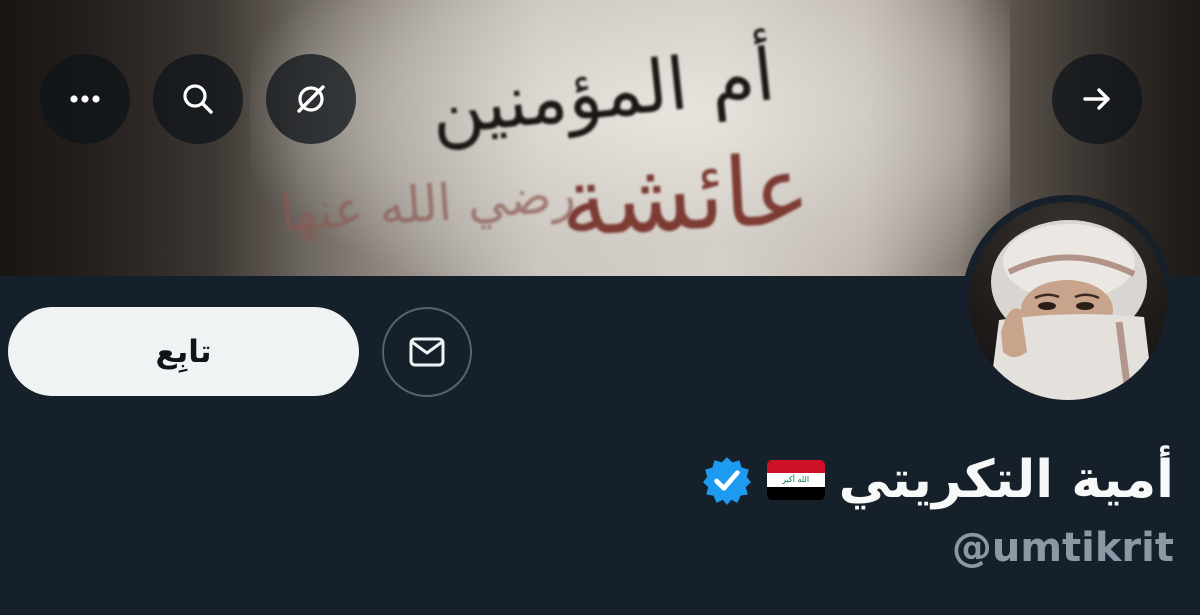 This screenshot has height=615, width=1200. I want to click on banner-shade-left, so click(150, 138).